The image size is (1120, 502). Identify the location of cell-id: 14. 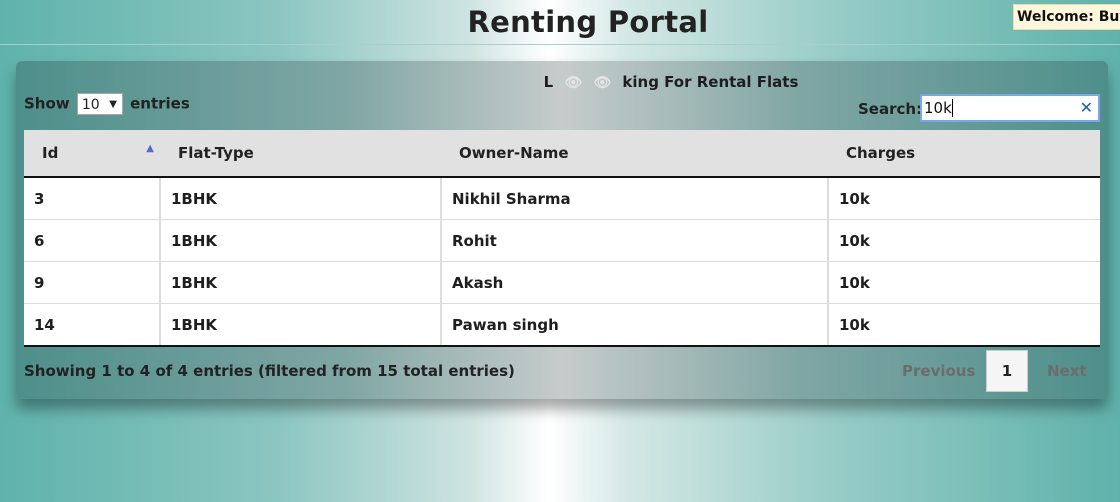
(92, 325).